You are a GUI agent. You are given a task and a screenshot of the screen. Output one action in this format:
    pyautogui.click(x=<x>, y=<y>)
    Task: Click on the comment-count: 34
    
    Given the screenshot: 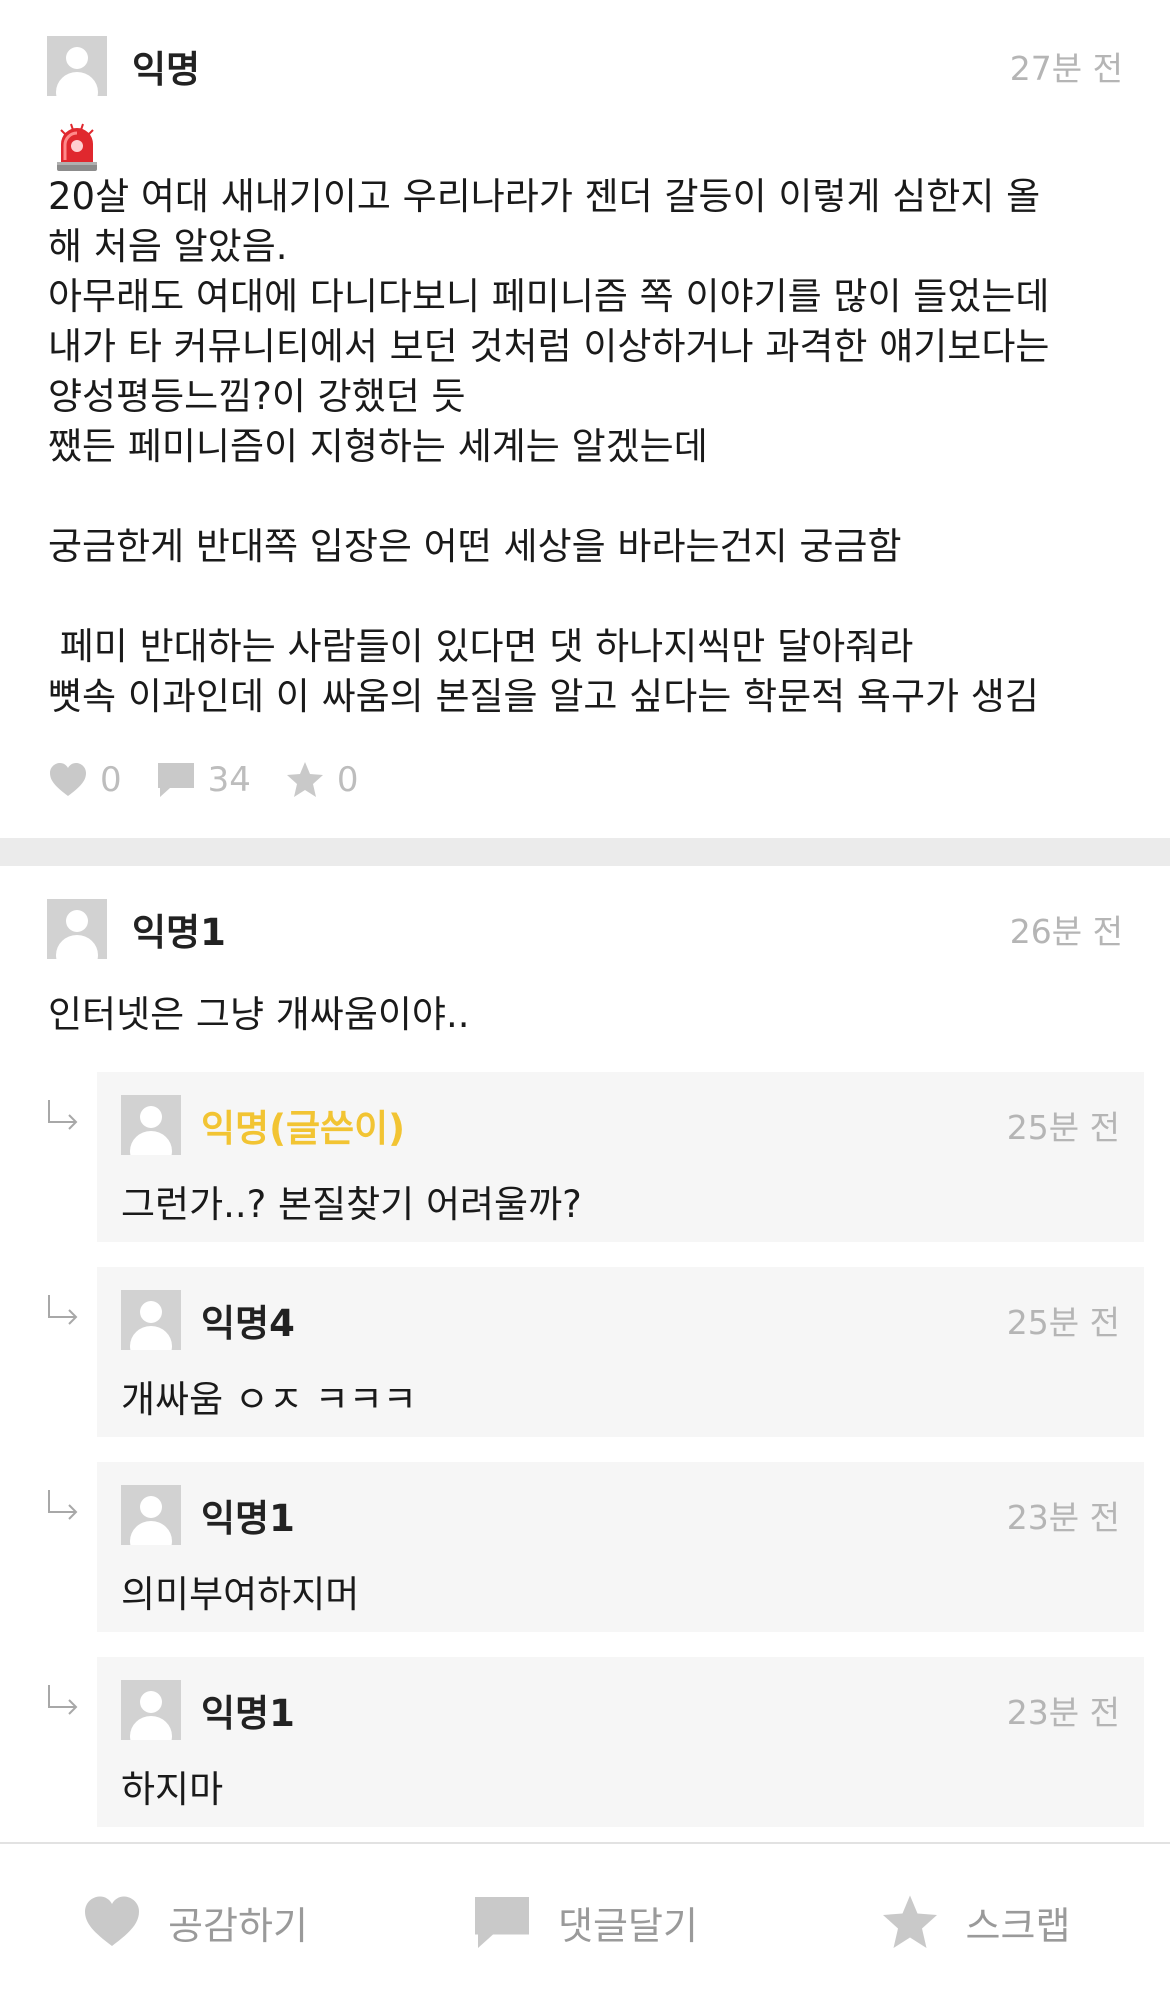 What is the action you would take?
    pyautogui.click(x=229, y=780)
    